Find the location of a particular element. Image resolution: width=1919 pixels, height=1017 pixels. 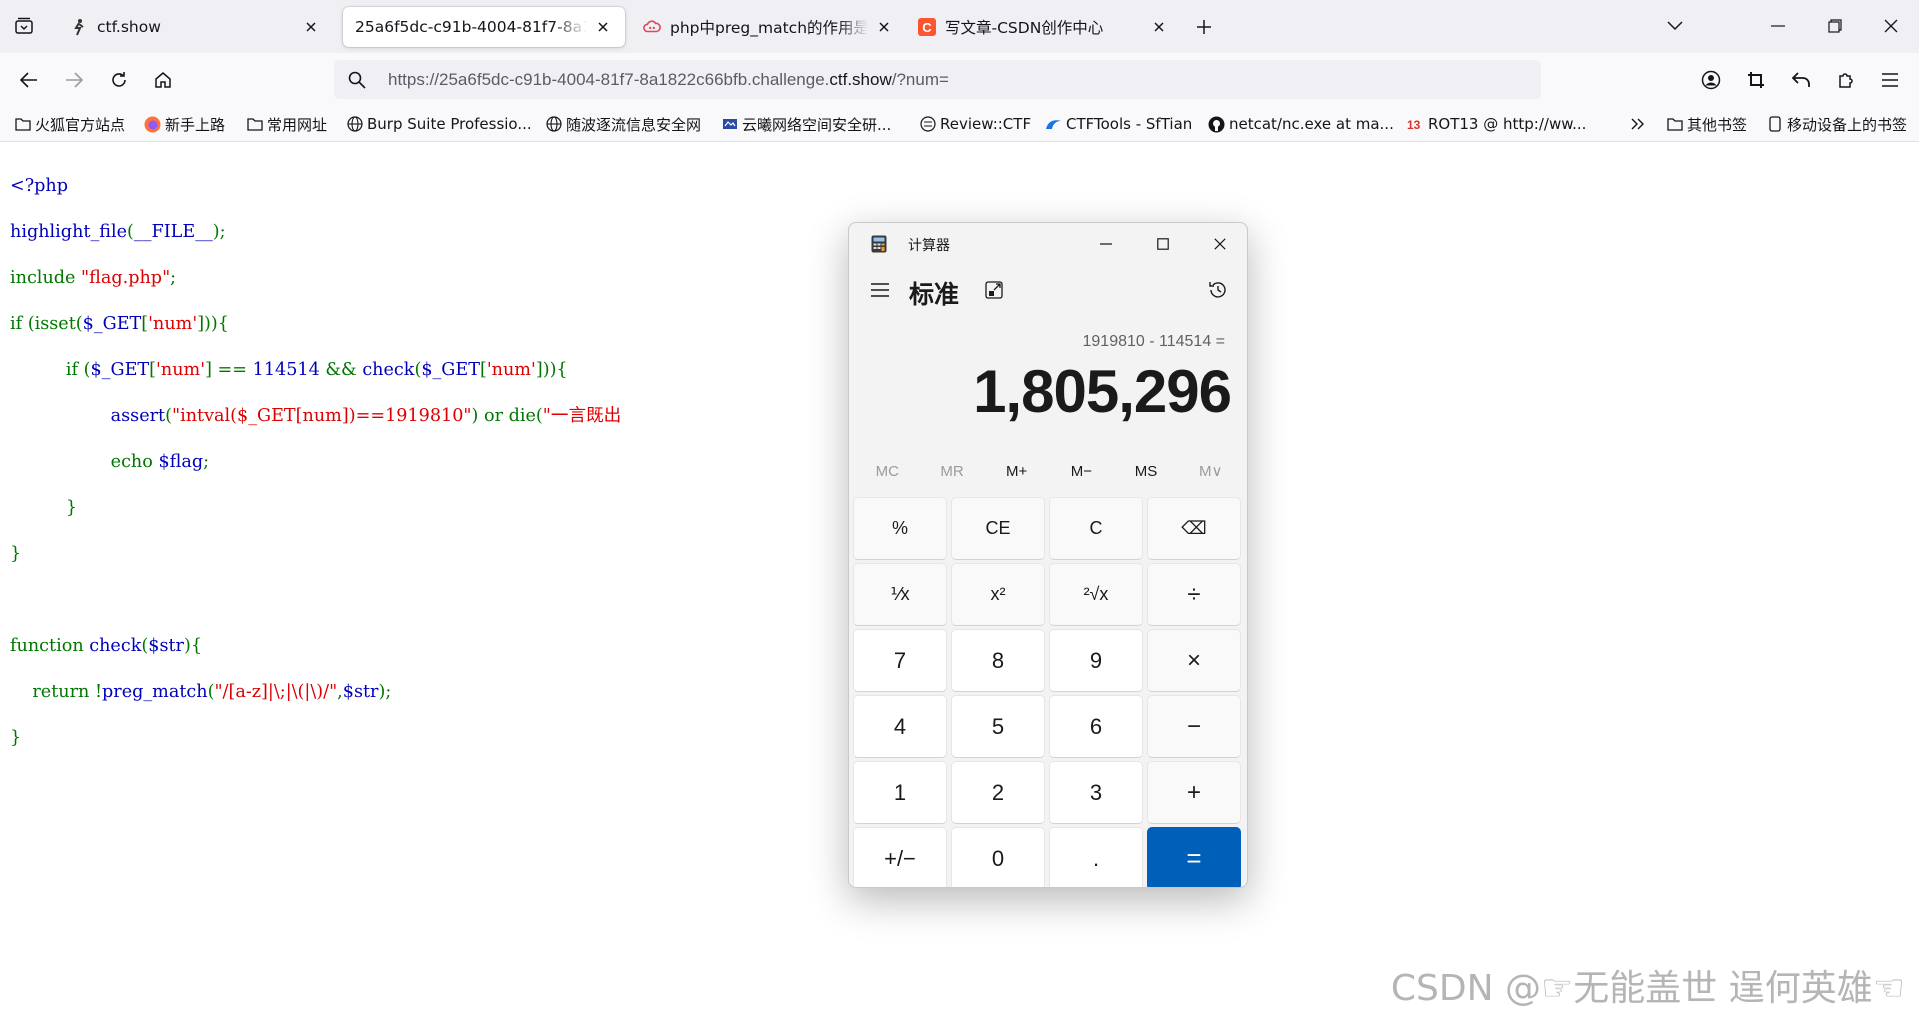

subtract-button: − is located at coordinates (1194, 726).